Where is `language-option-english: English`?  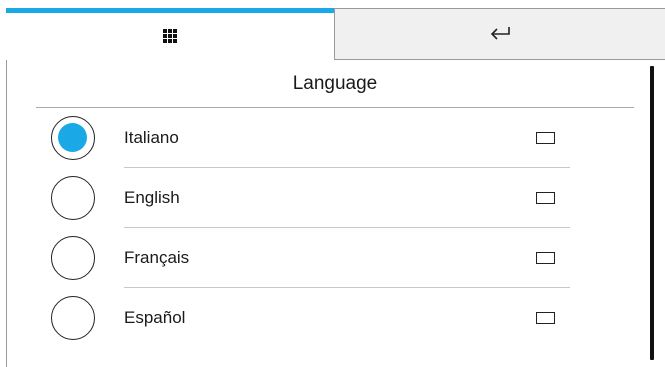
language-option-english: English is located at coordinates (306, 198).